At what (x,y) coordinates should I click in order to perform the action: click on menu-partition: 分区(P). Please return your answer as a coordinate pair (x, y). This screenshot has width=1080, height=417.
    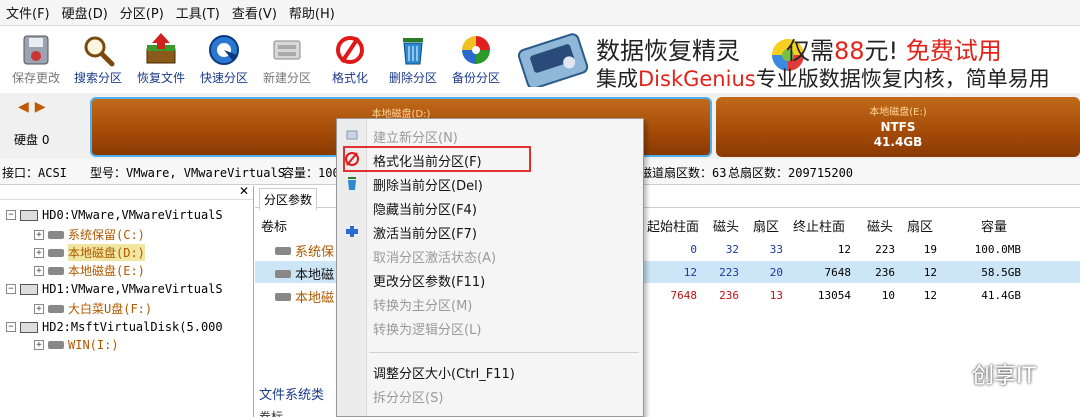
    Looking at the image, I should click on (146, 12).